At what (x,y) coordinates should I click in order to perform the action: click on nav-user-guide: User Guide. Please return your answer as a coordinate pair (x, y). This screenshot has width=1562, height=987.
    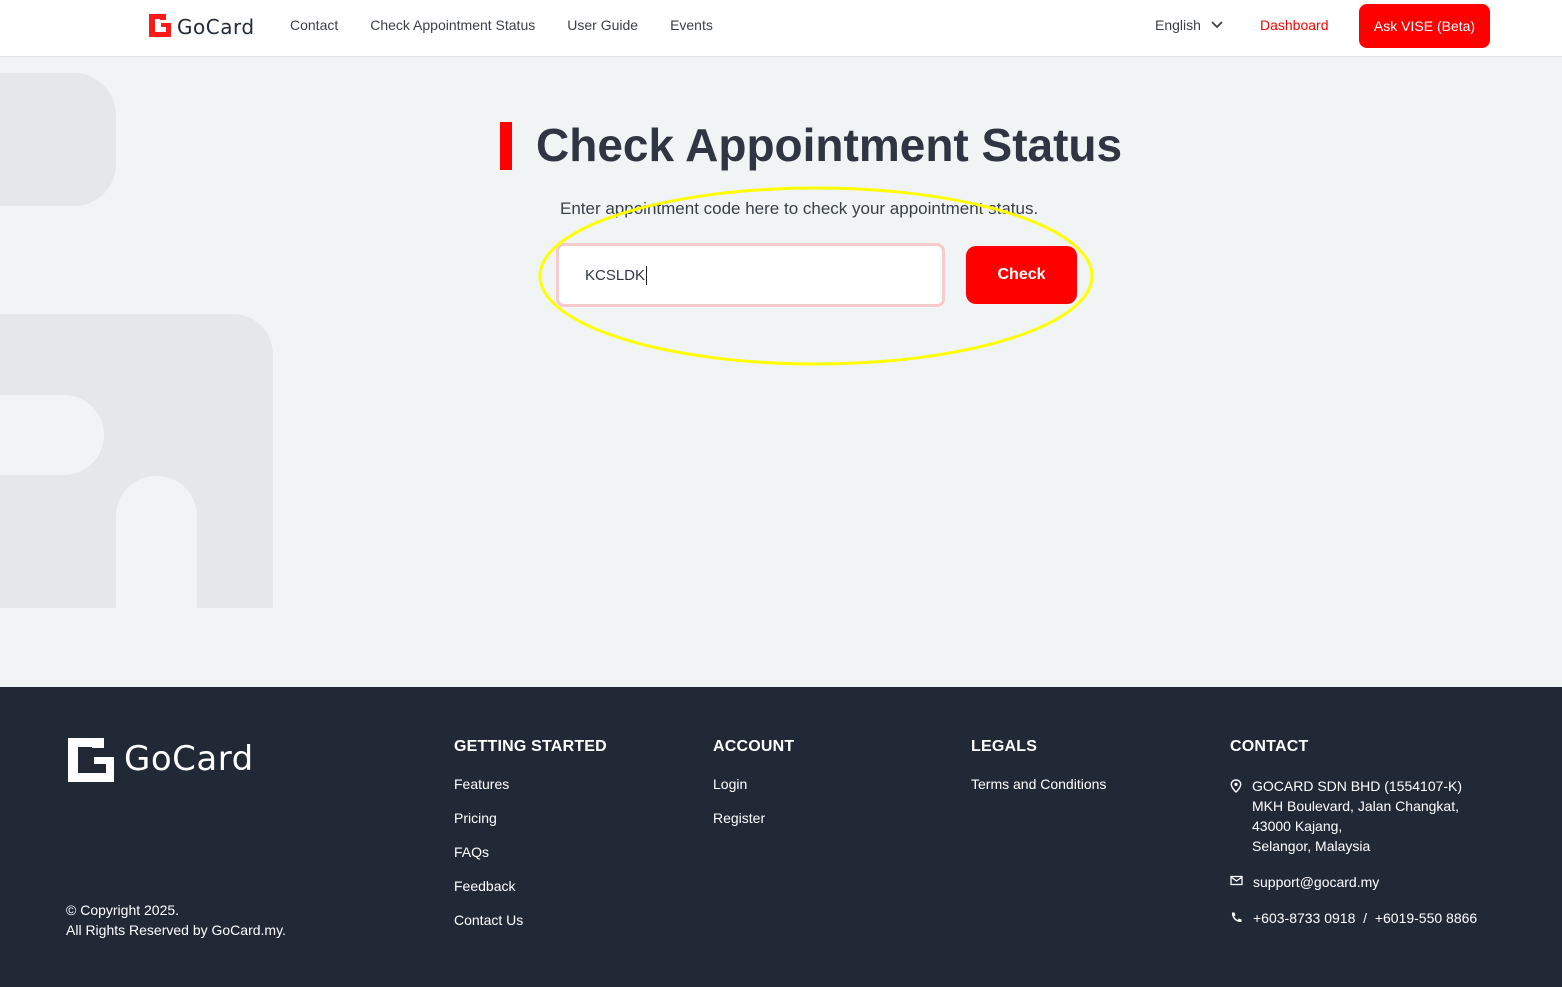
    Looking at the image, I should click on (602, 25).